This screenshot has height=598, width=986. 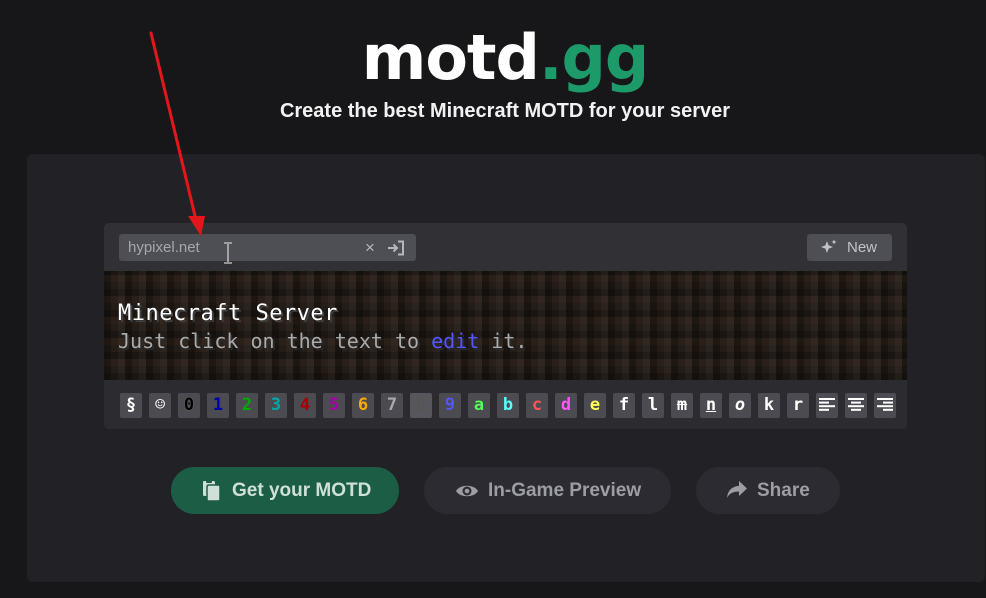 I want to click on palette-key-label: n, so click(x=711, y=405).